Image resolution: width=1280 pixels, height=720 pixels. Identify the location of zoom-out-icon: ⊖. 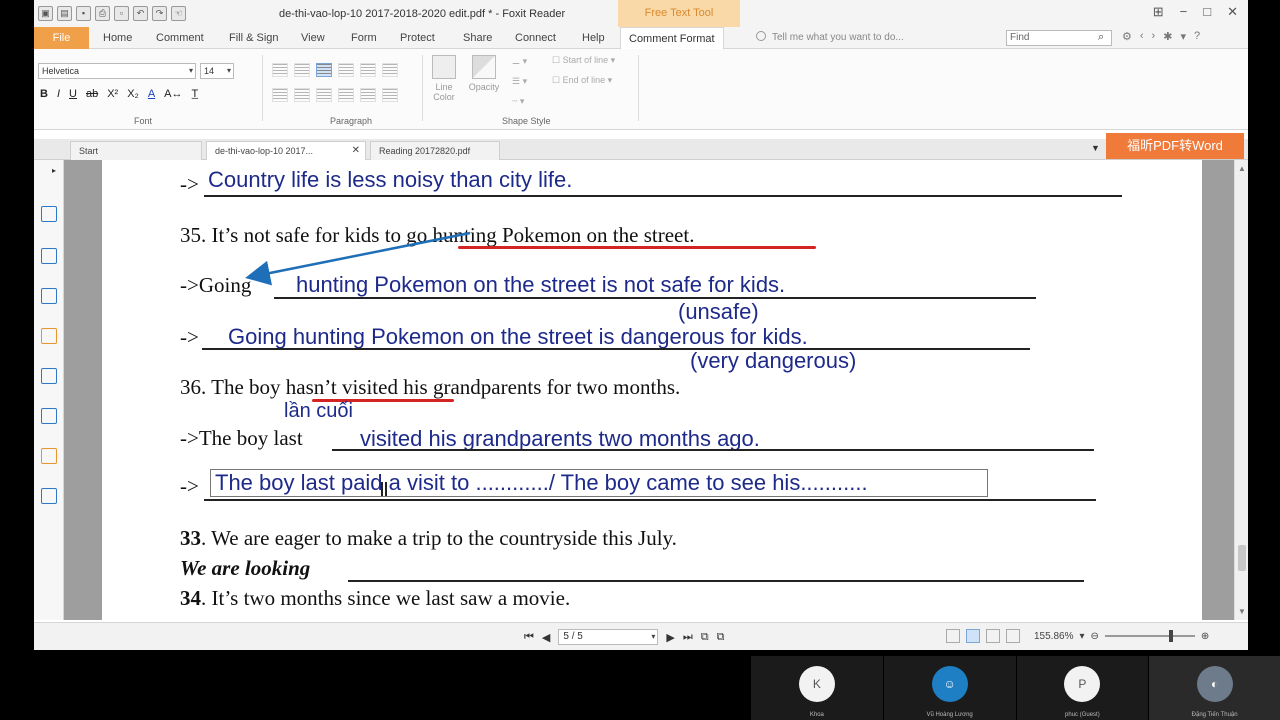
(1095, 636).